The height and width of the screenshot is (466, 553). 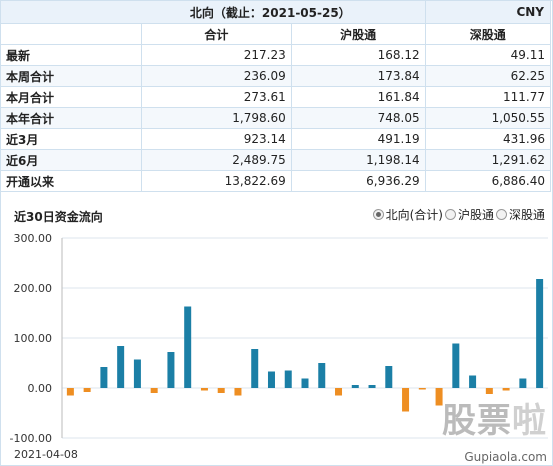 What do you see at coordinates (33, 288) in the screenshot?
I see `y-tick-label: 200.00` at bounding box center [33, 288].